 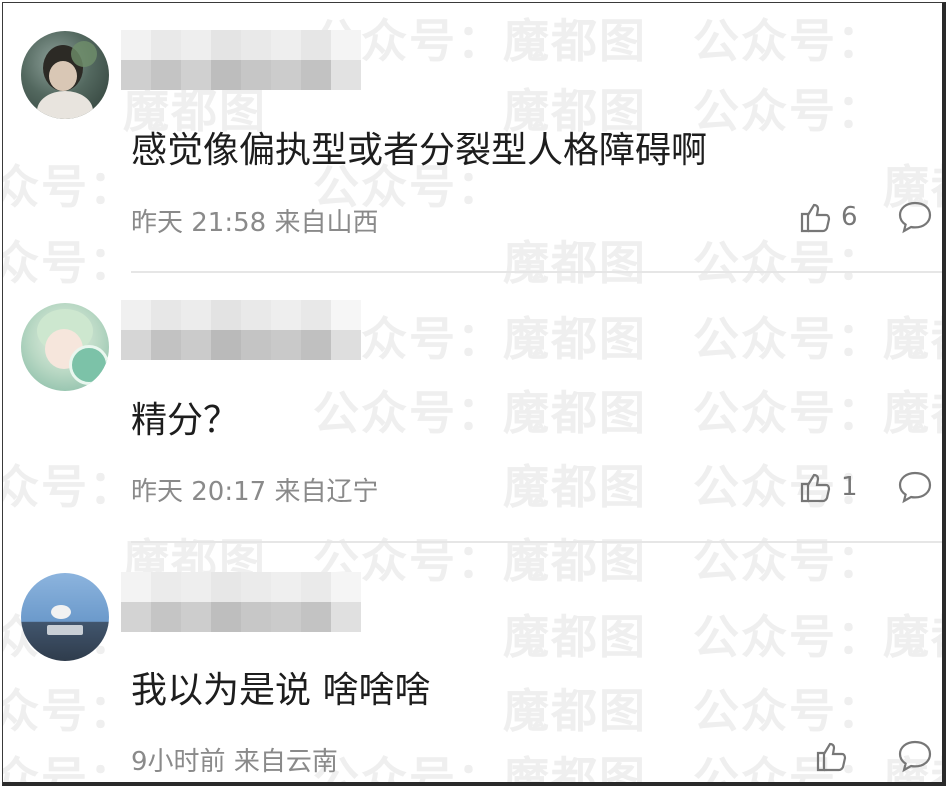 What do you see at coordinates (185, 420) in the screenshot?
I see `comment-text: 精分？` at bounding box center [185, 420].